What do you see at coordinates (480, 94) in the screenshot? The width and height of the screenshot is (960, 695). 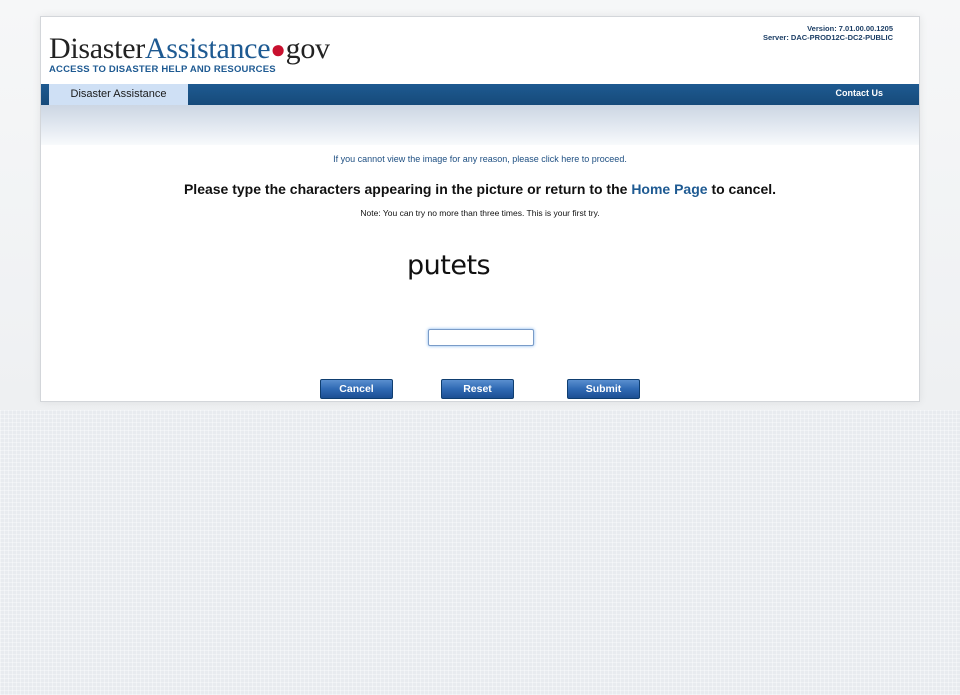 I see `main-nav: Disaster Assistance Contact Us` at bounding box center [480, 94].